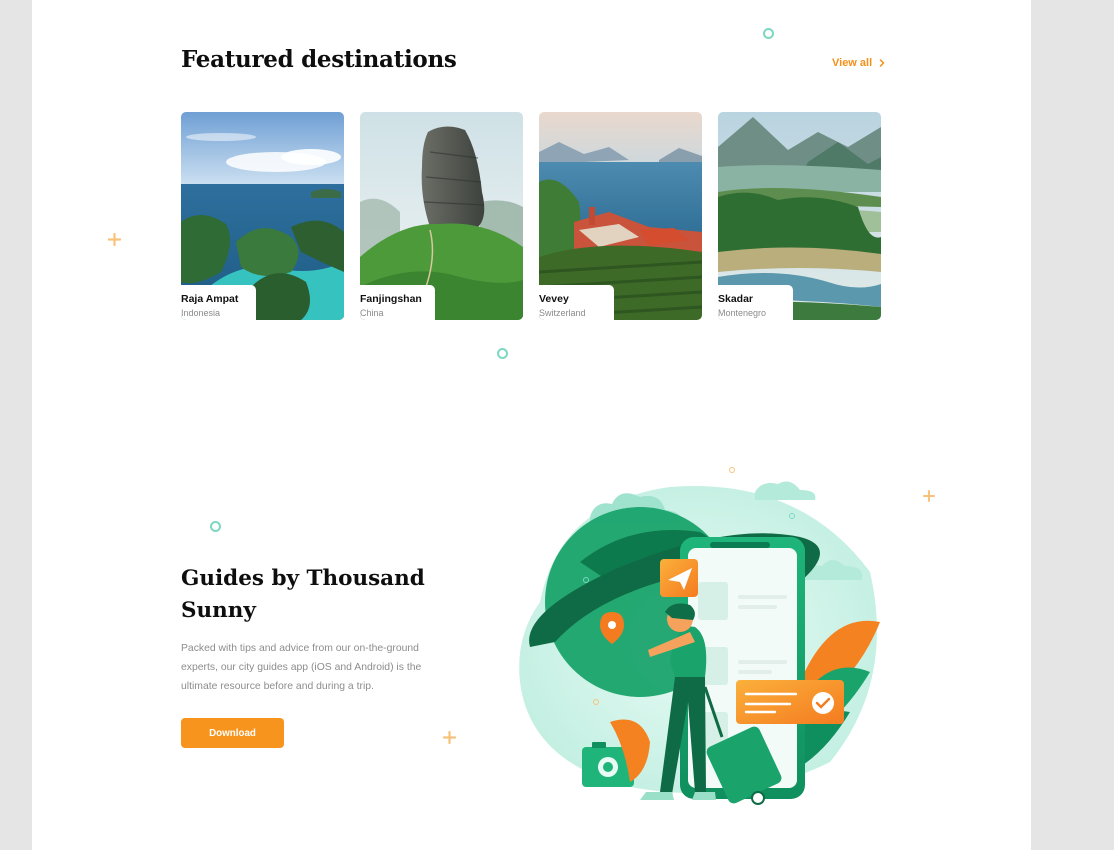 This screenshot has width=1114, height=850. I want to click on destination-label: Raja Ampat Indonesia, so click(218, 302).